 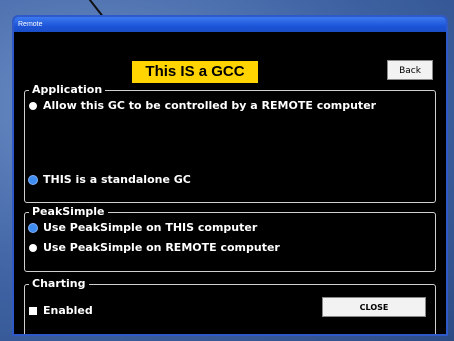 I want to click on window-titlebar: Remote, so click(x=230, y=24).